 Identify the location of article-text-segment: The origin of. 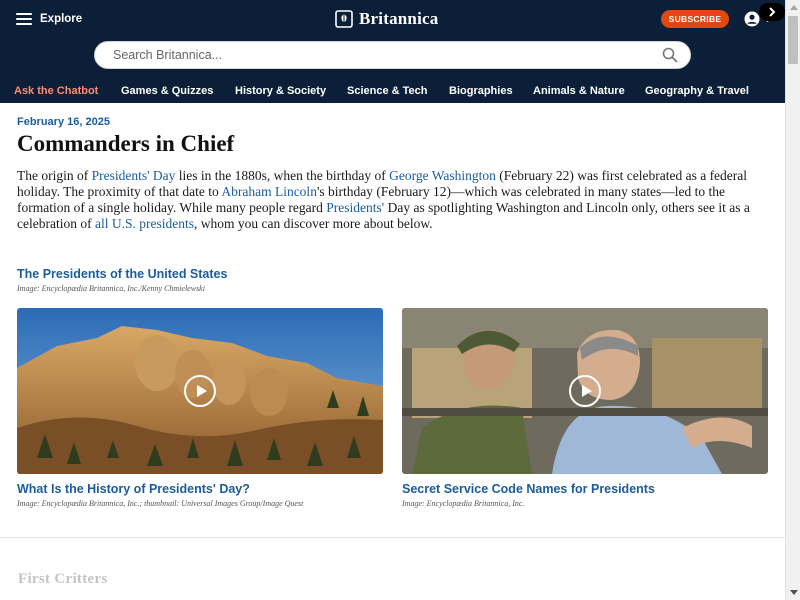
(54, 175).